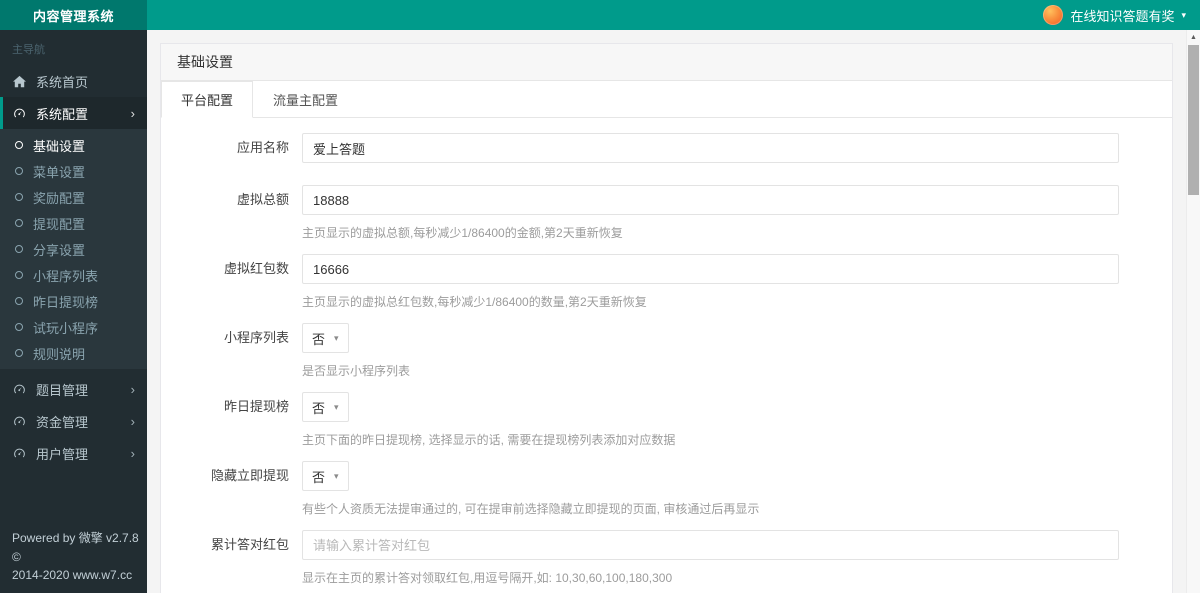 The image size is (1200, 593). I want to click on submenu-item-miniapp-list: 小程序列表, so click(73, 275).